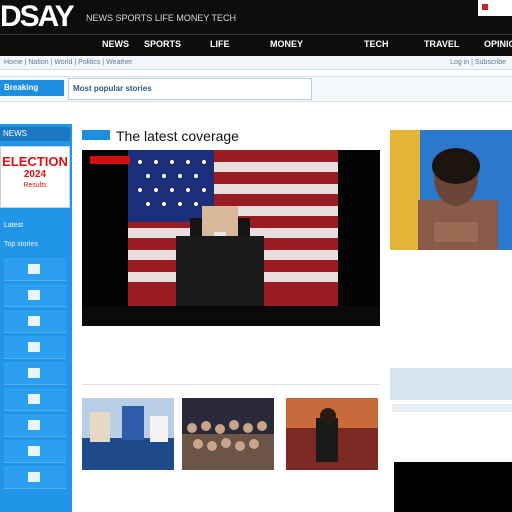 The width and height of the screenshot is (512, 512). I want to click on ad-text, so click(453, 444).